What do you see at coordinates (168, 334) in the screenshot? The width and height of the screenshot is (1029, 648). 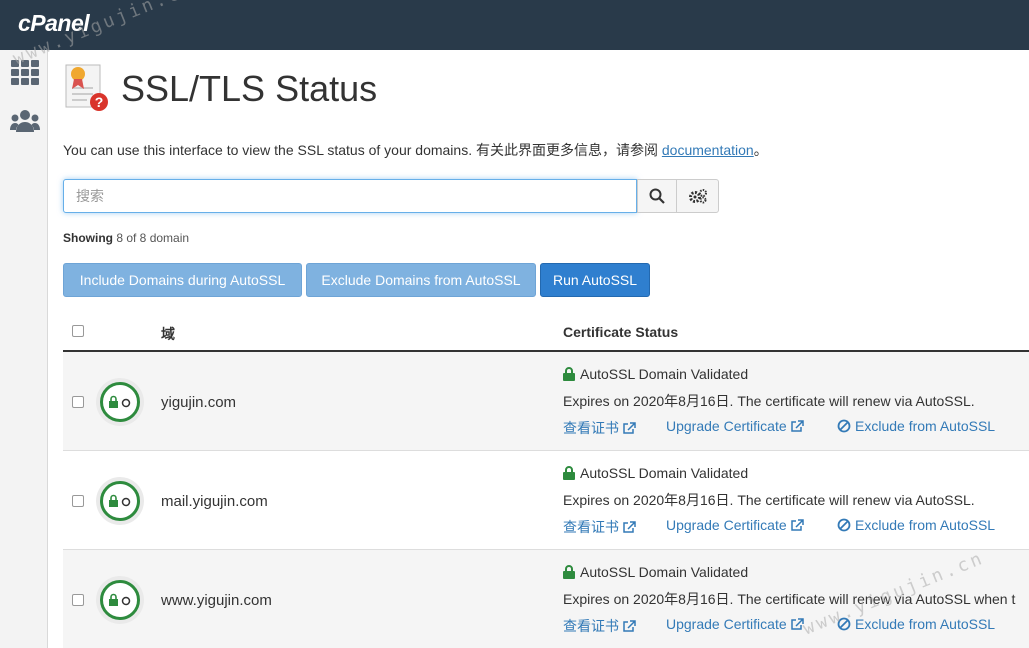 I see `column-header-domain: 域` at bounding box center [168, 334].